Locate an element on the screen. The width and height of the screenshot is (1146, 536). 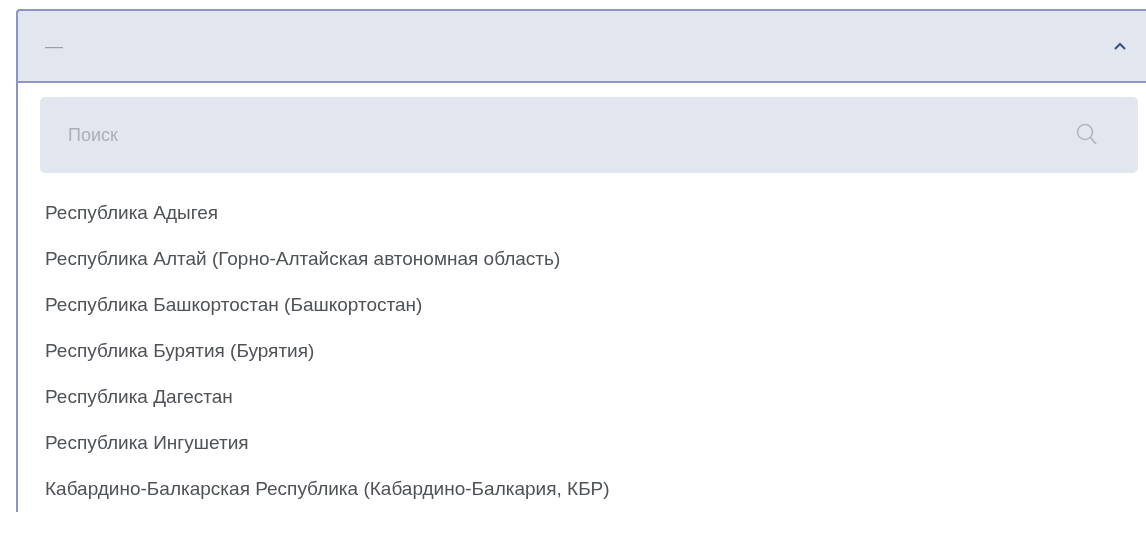
option-item: Республика Башкортостан (Башкортостан) is located at coordinates (589, 305).